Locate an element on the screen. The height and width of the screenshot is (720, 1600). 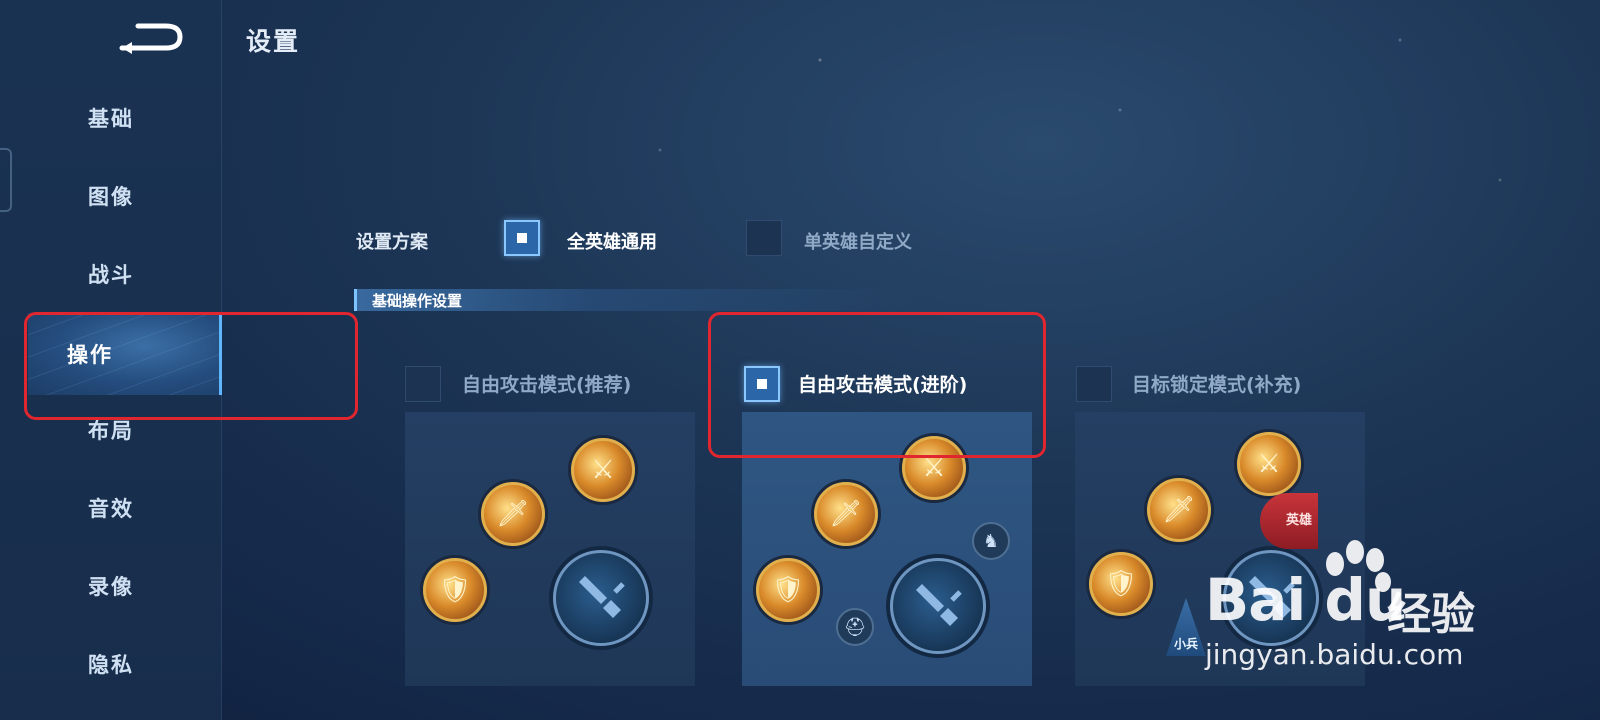
scheme-label: 设置方案 is located at coordinates (392, 242).